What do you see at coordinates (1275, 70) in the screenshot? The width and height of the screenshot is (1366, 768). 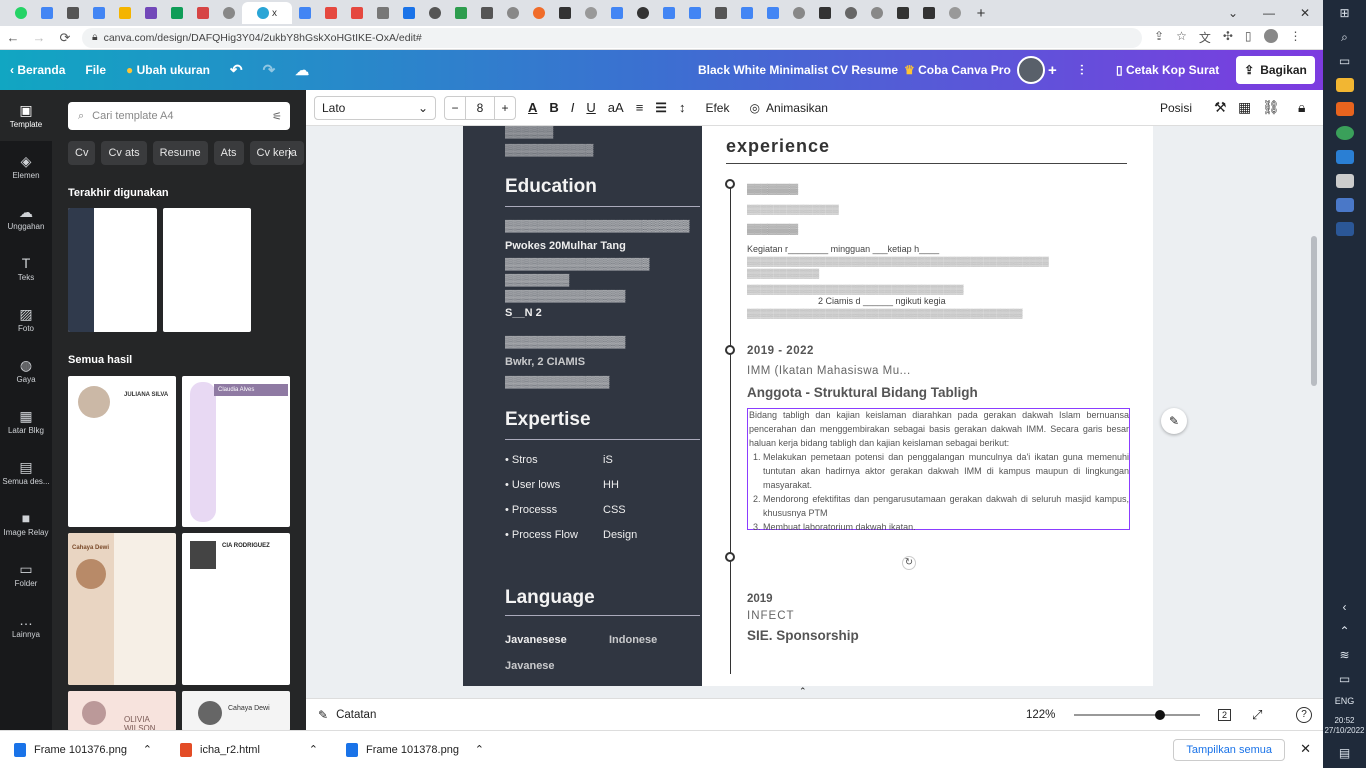 I see `share-button: ⇪ Bagikan` at bounding box center [1275, 70].